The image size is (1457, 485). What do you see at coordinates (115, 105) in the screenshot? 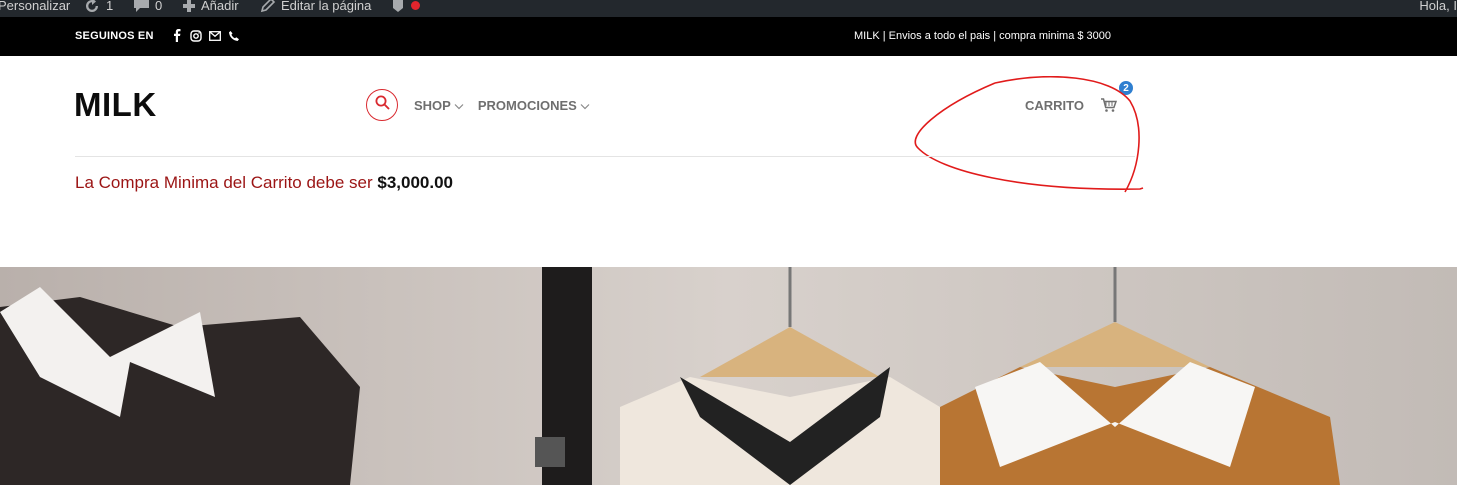
I see `site-logo: MILK` at bounding box center [115, 105].